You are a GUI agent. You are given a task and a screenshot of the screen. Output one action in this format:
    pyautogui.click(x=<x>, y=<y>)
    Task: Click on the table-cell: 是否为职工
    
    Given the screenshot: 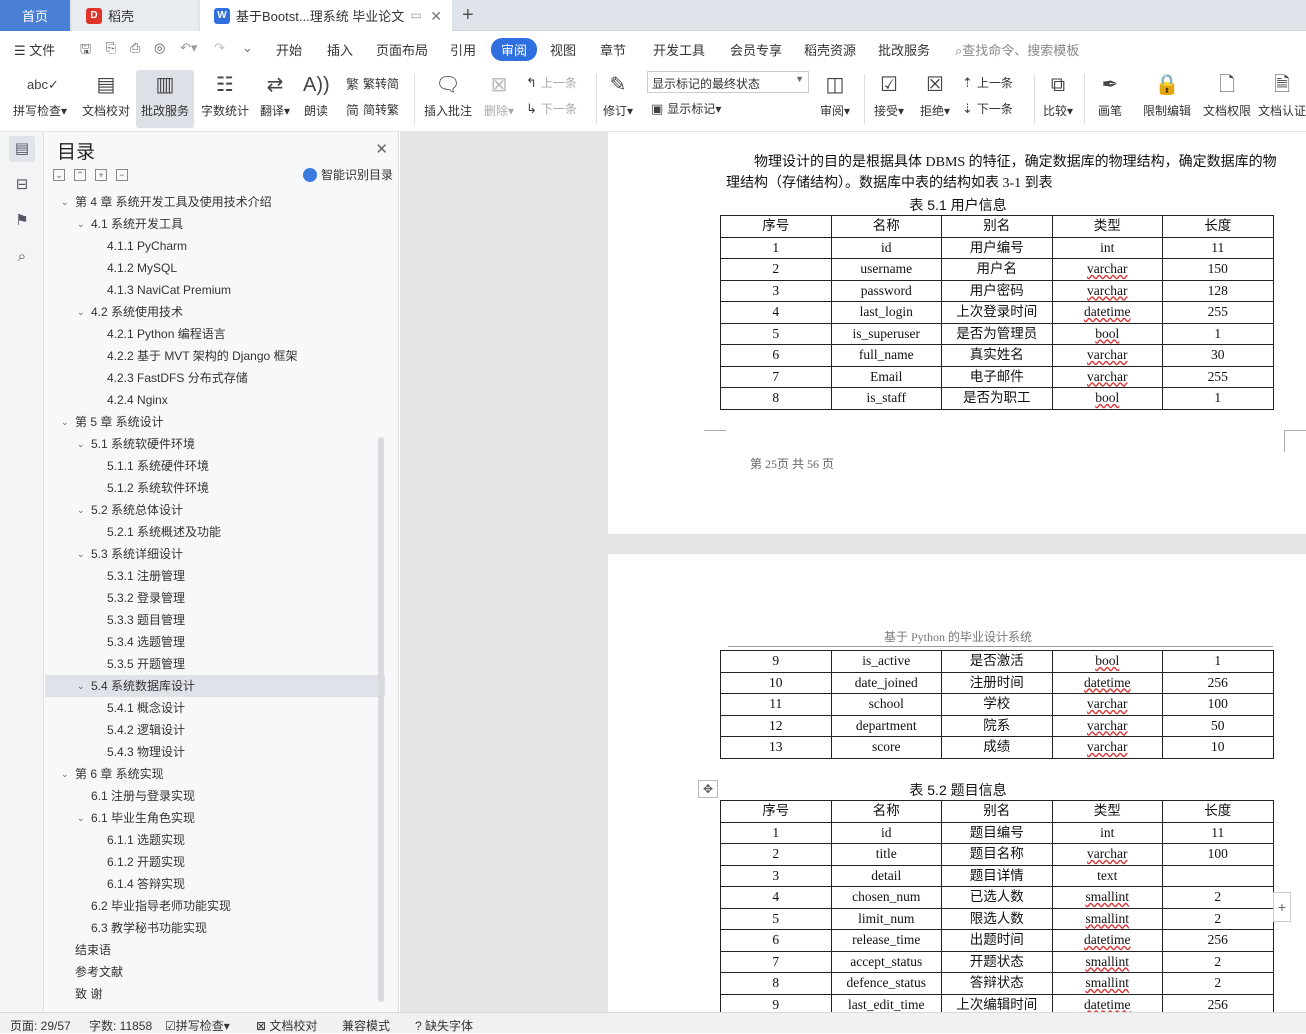 What is the action you would take?
    pyautogui.click(x=997, y=398)
    